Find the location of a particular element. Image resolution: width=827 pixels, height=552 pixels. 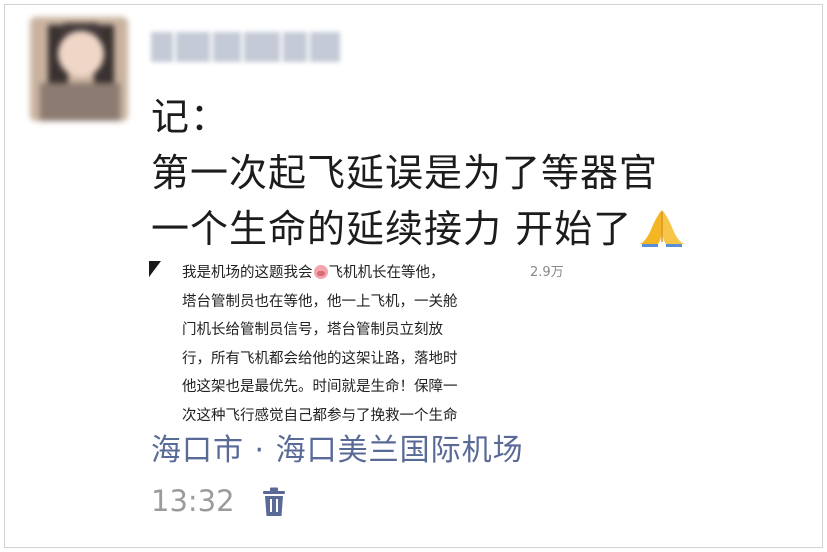

avatar is located at coordinates (79, 69).